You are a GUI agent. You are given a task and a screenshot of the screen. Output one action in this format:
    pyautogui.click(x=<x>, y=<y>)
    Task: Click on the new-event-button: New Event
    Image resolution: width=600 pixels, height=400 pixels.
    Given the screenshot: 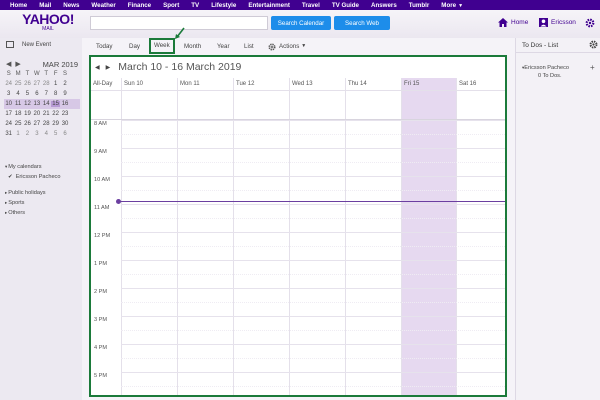 What is the action you would take?
    pyautogui.click(x=28, y=44)
    